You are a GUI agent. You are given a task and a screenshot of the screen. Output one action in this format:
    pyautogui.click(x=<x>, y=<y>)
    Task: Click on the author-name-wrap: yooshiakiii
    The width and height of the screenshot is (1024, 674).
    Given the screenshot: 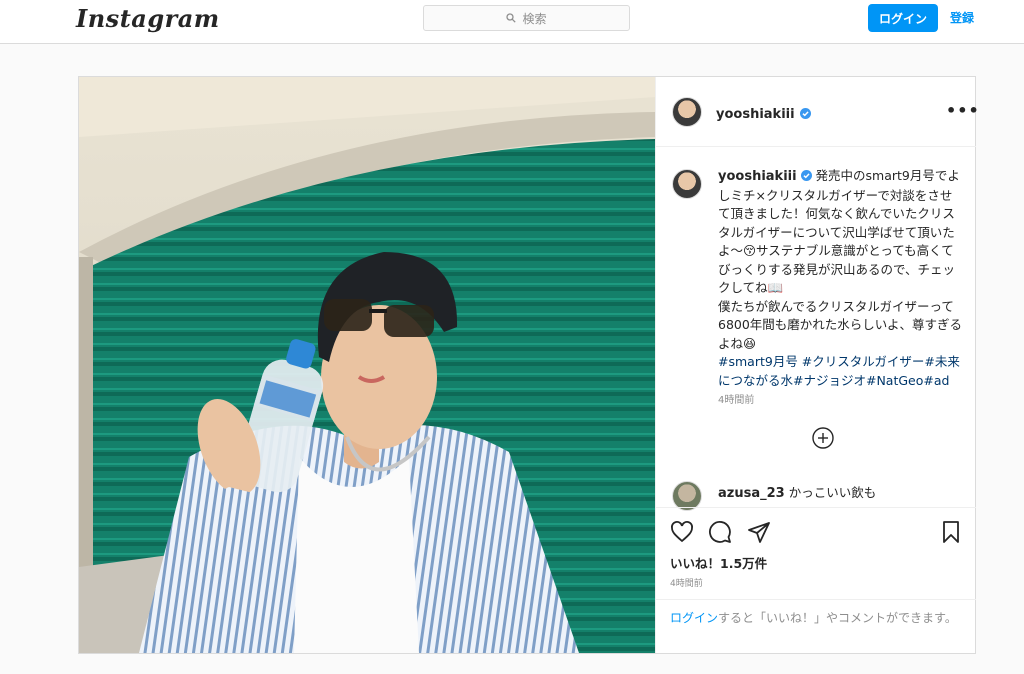 What is the action you would take?
    pyautogui.click(x=763, y=112)
    